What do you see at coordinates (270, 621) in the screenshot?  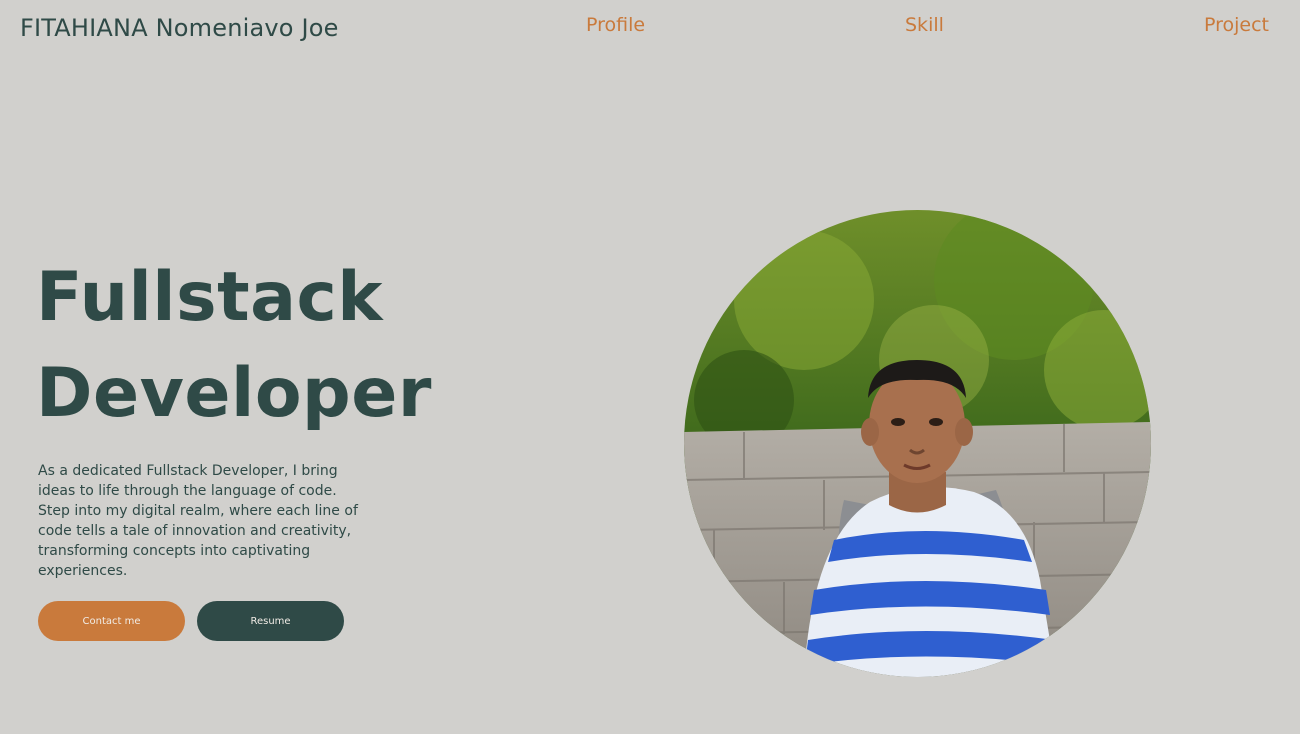 I see `resume-button: Resume` at bounding box center [270, 621].